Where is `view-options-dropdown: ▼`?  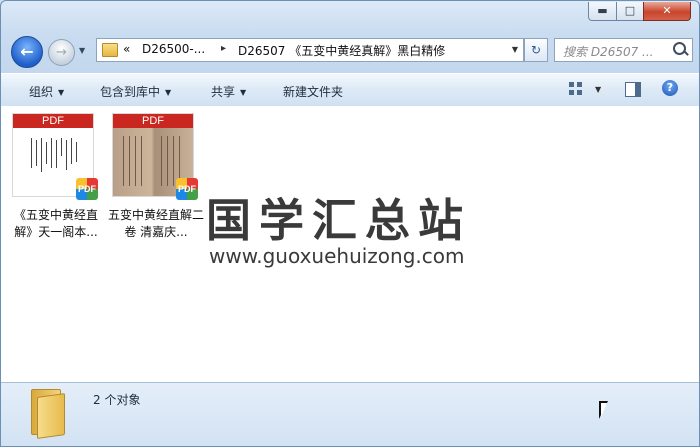
view-options-dropdown: ▼ is located at coordinates (598, 89).